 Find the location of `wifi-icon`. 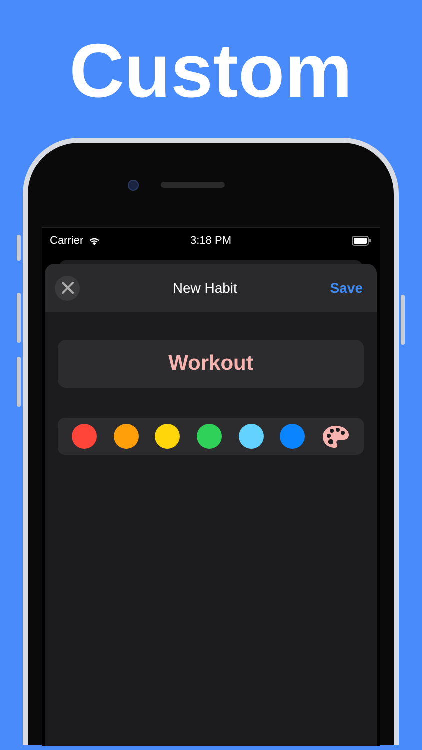

wifi-icon is located at coordinates (94, 241).